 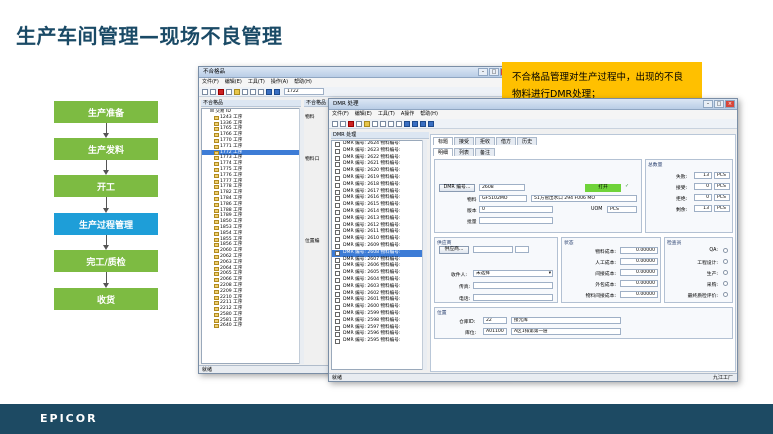 What do you see at coordinates (464, 152) in the screenshot?
I see `tab: 列表` at bounding box center [464, 152].